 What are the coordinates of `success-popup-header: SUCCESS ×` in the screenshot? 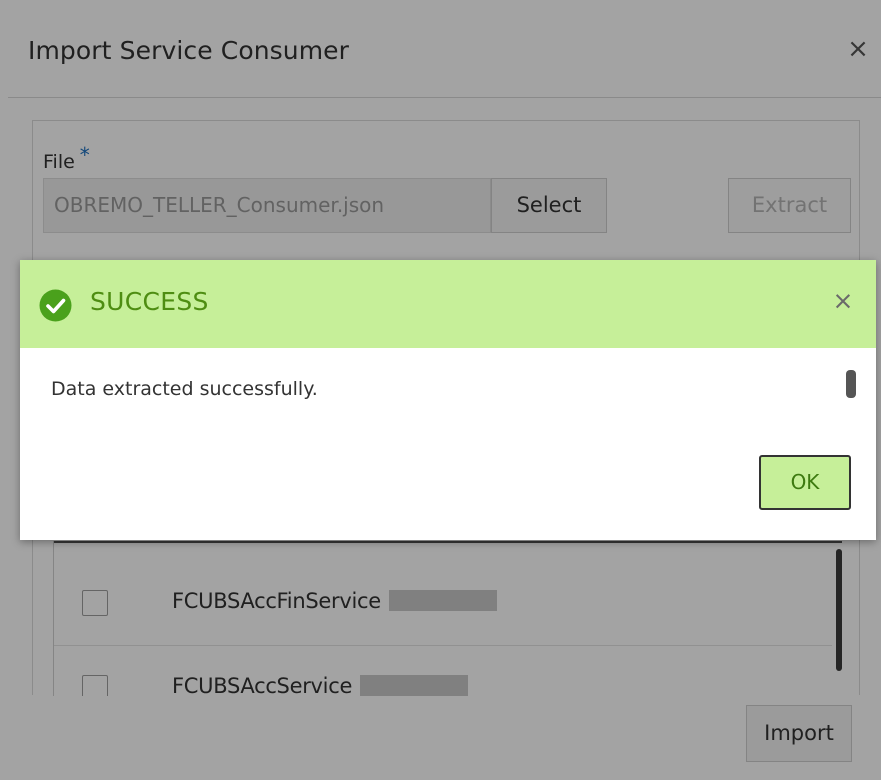 It's located at (448, 304).